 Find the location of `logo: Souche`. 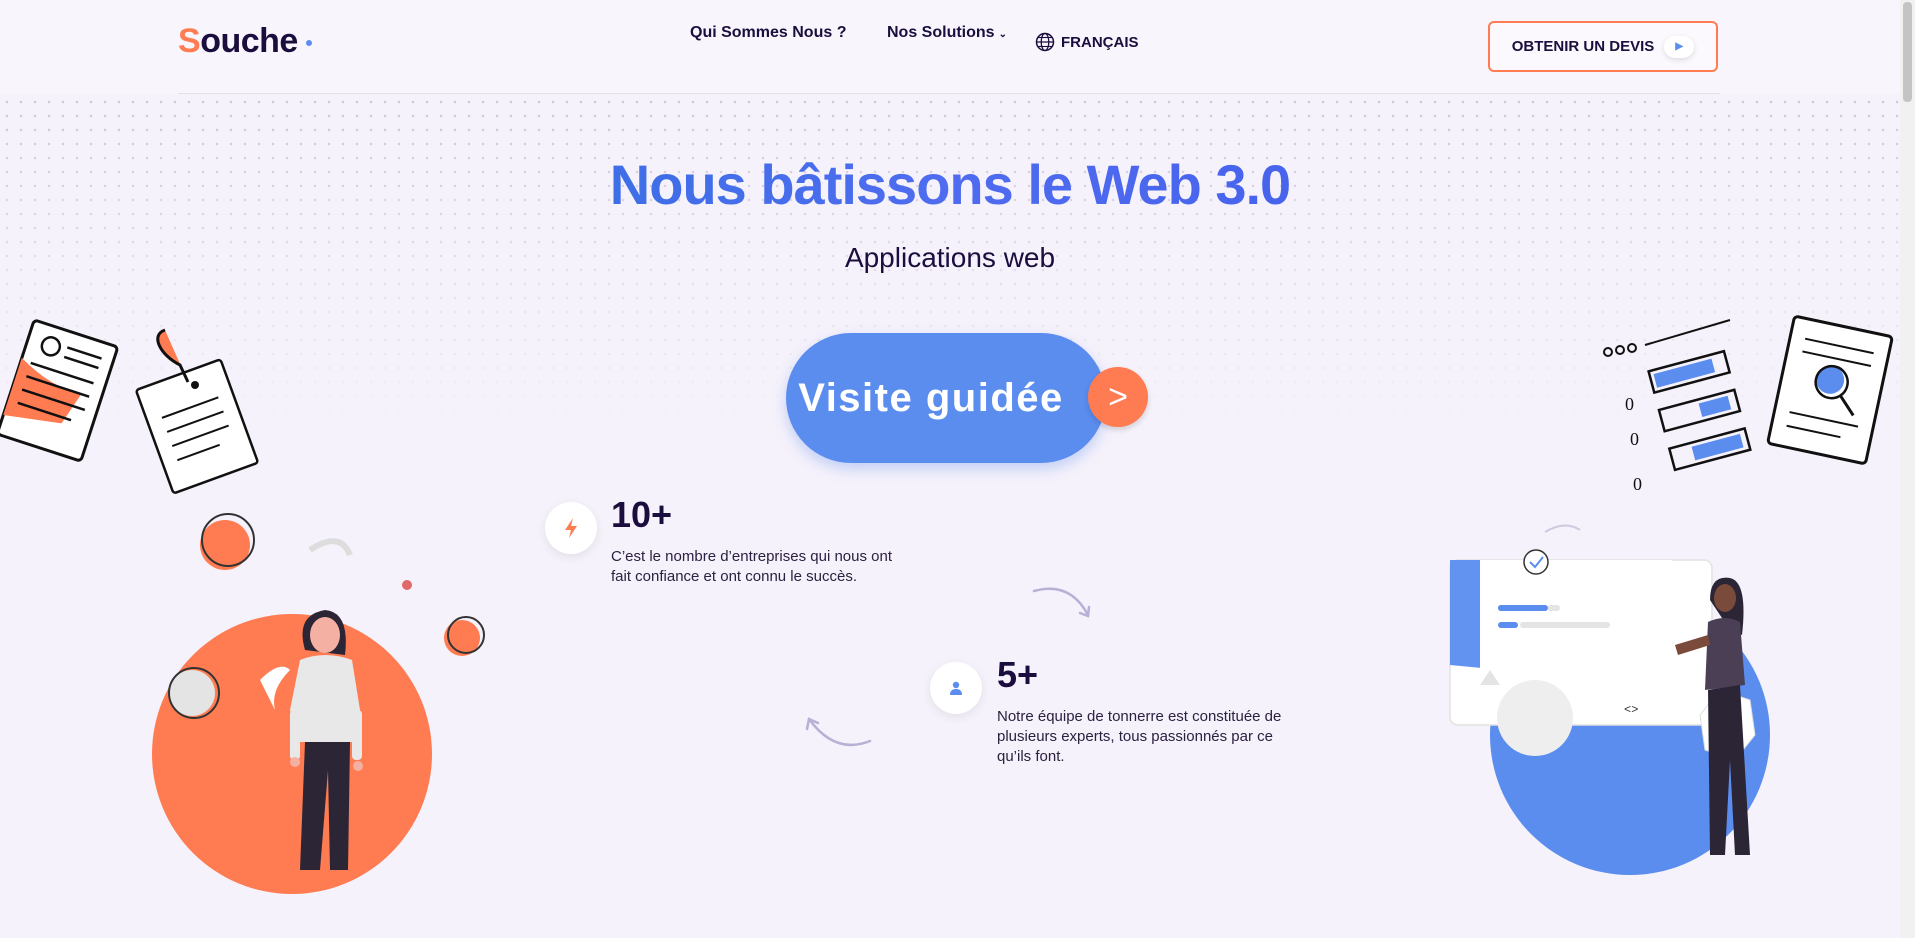

logo: Souche is located at coordinates (245, 41).